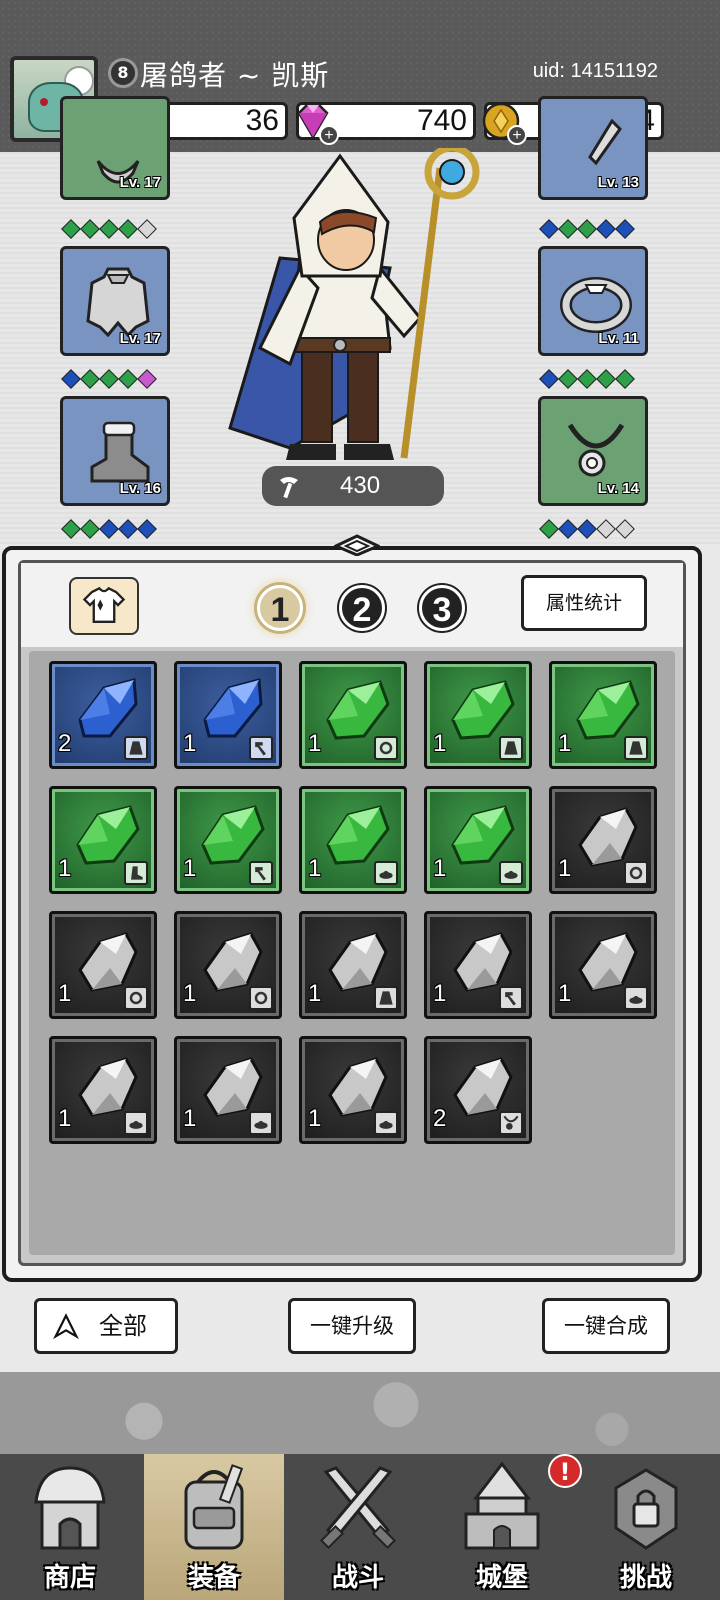  What do you see at coordinates (478, 1090) in the screenshot?
I see `inventory-item-gray-material: 2` at bounding box center [478, 1090].